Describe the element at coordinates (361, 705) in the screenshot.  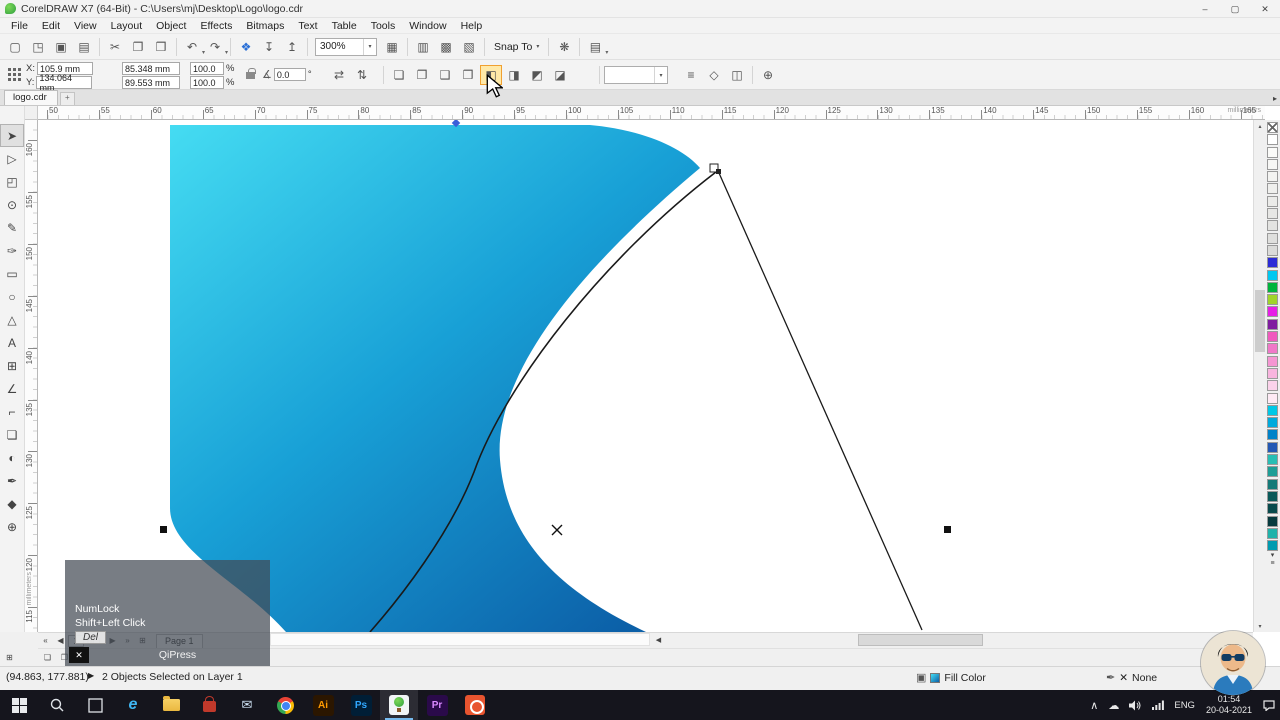
I see `photoshop-icon: Ps` at that location.